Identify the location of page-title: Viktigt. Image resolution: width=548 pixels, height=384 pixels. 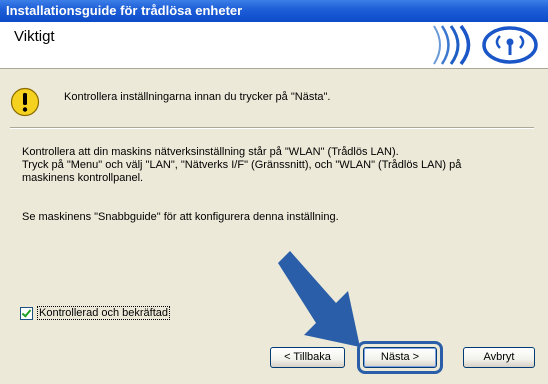
(34, 36).